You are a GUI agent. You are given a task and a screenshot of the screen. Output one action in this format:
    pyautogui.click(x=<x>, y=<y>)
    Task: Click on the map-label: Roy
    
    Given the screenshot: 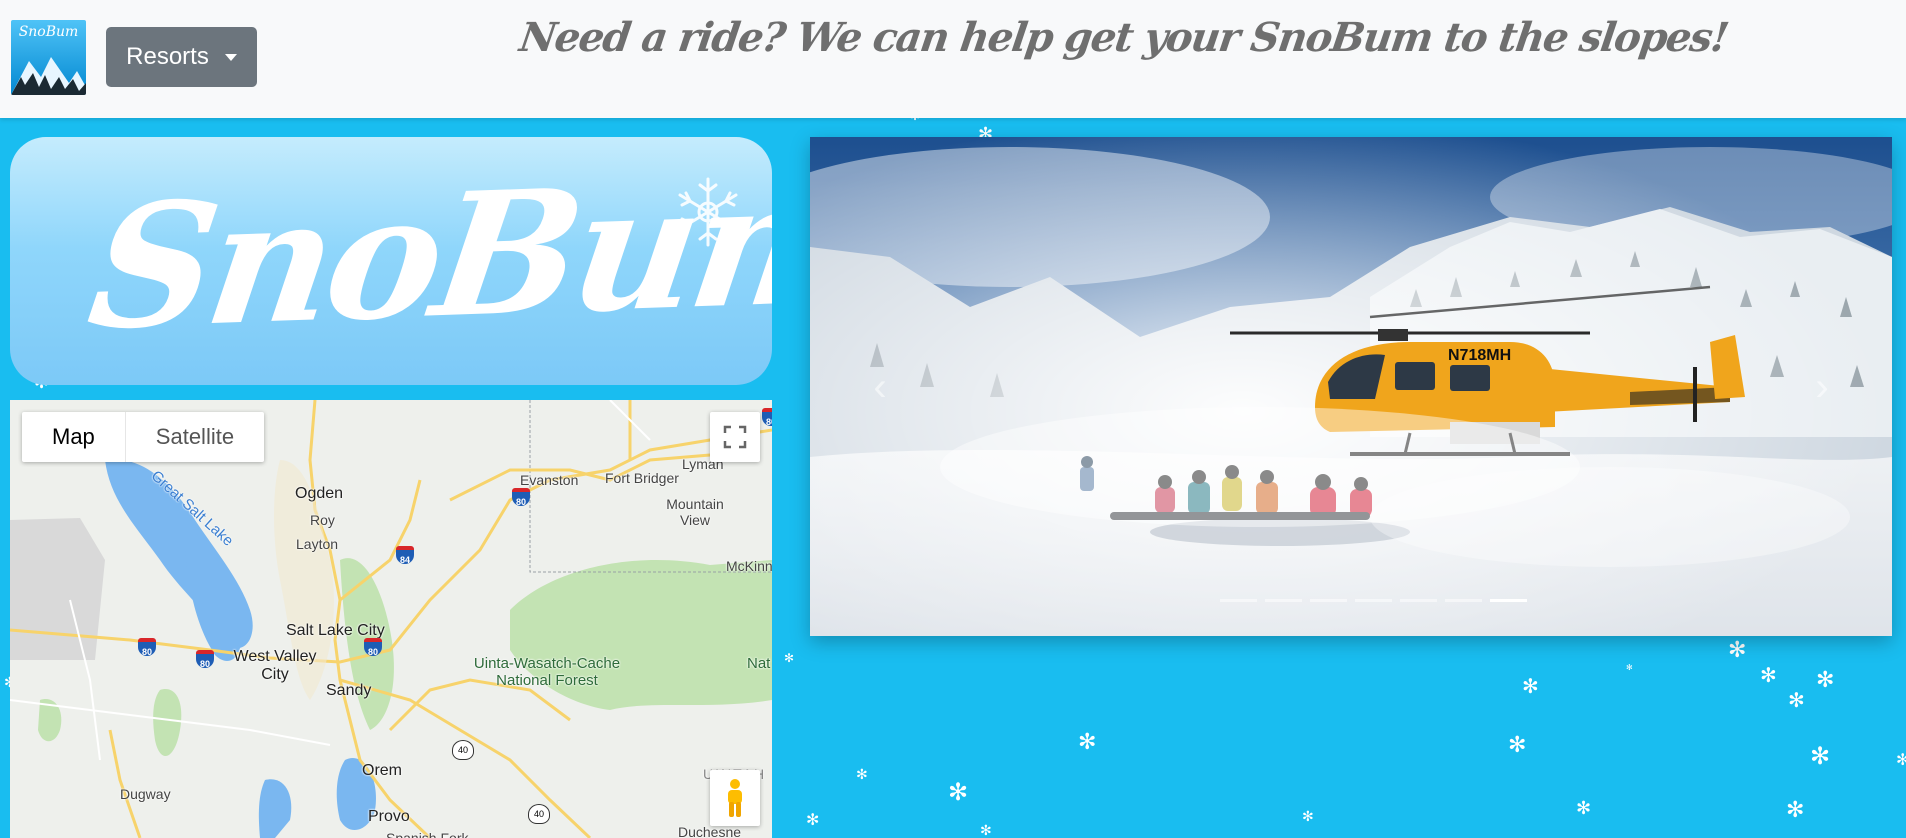 What is the action you would take?
    pyautogui.click(x=322, y=520)
    